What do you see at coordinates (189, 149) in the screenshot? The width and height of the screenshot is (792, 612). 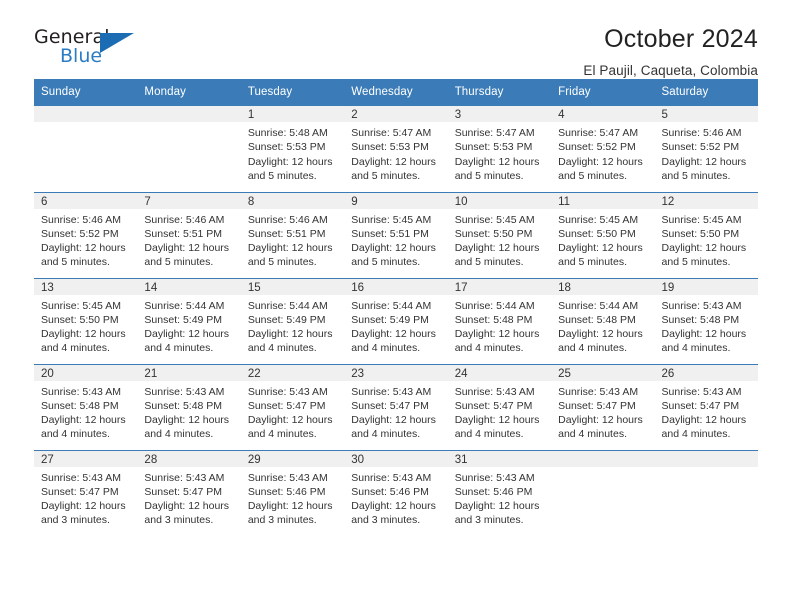 I see `calendar-day-cell-empty` at bounding box center [189, 149].